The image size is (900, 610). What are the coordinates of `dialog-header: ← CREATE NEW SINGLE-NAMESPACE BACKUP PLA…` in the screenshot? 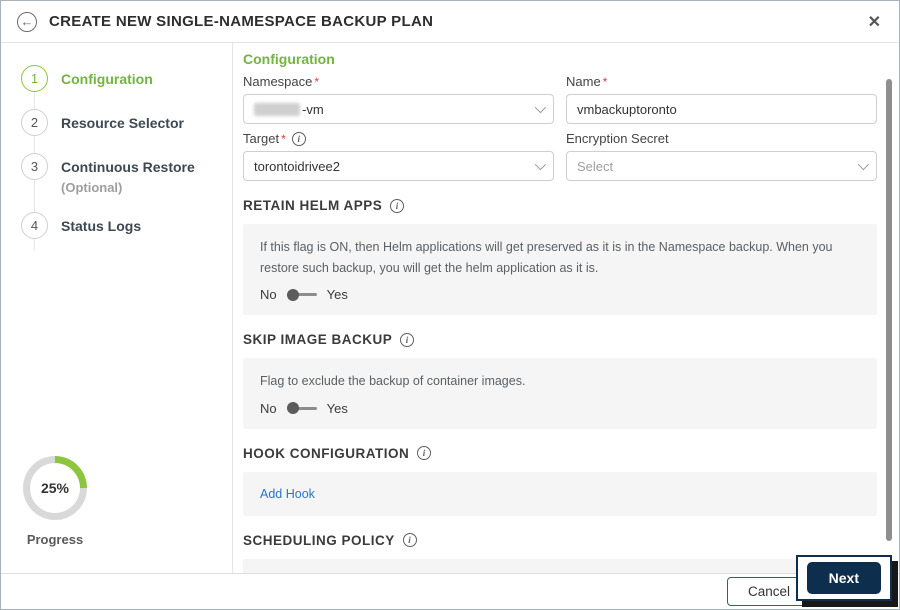 It's located at (450, 22).